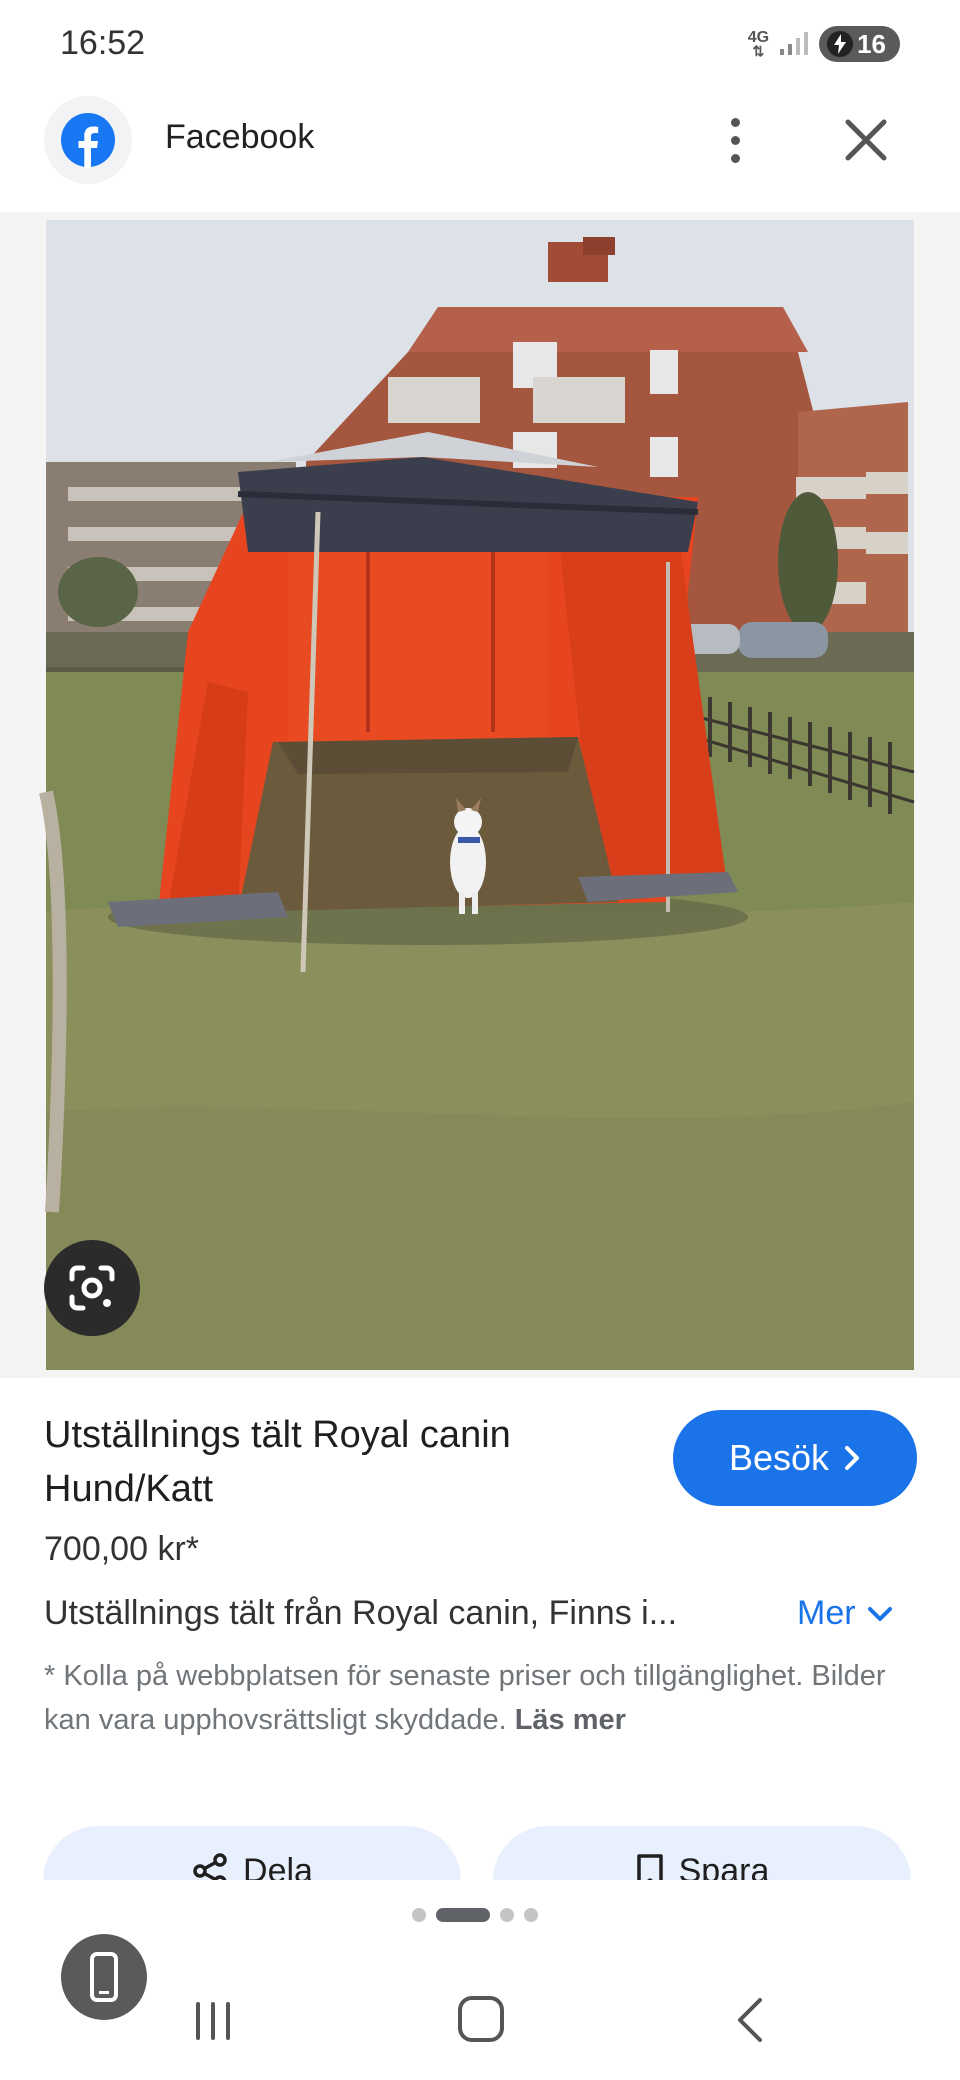  Describe the element at coordinates (649, 1867) in the screenshot. I see `bookmark-icon` at that location.